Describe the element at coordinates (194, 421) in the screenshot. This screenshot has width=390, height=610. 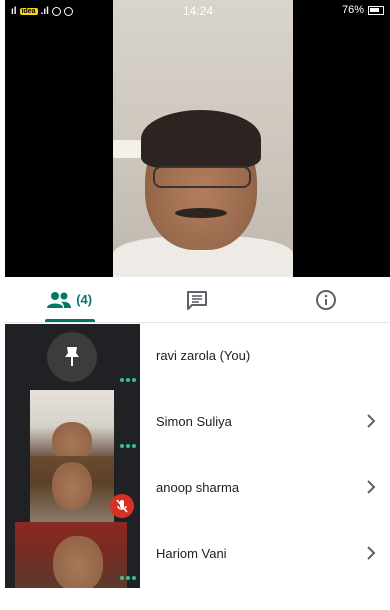
I see `participant-name: Simon Suliya` at that location.